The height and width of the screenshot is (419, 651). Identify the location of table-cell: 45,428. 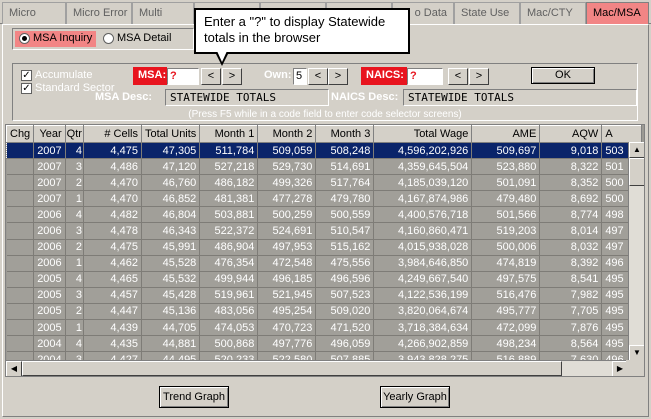
(171, 295).